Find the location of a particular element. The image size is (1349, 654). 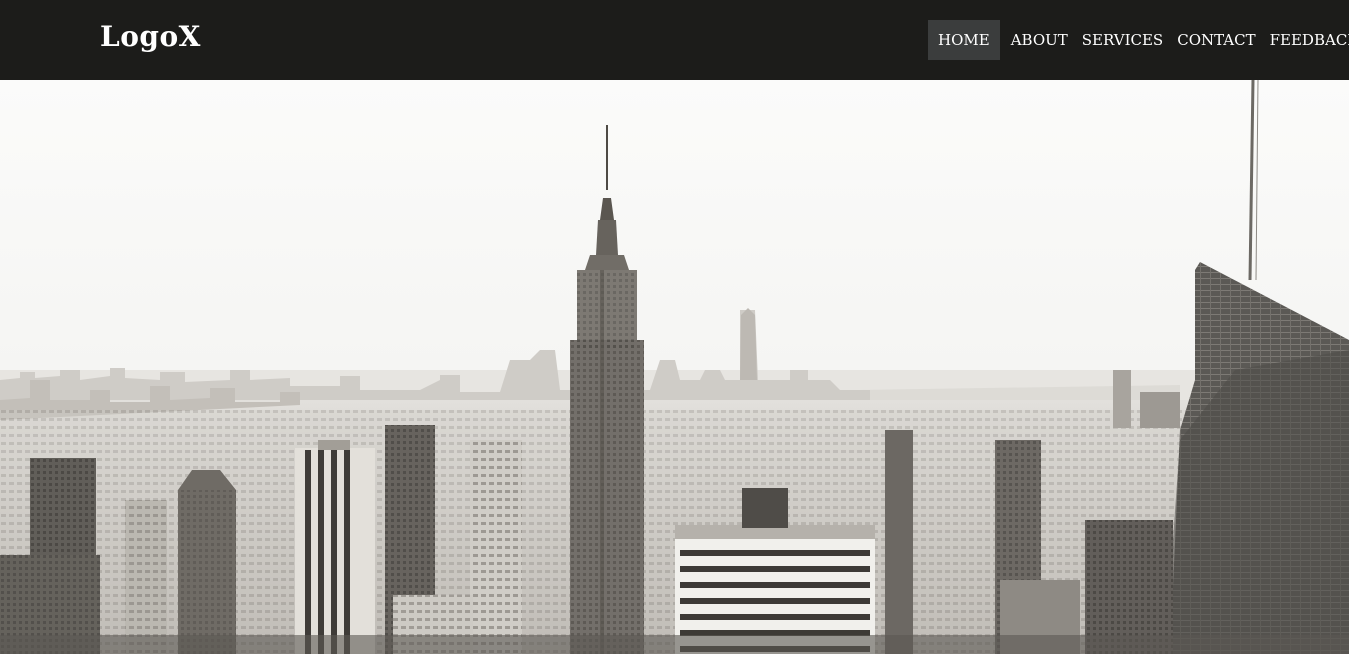

nav-item-home: HOME is located at coordinates (964, 40).